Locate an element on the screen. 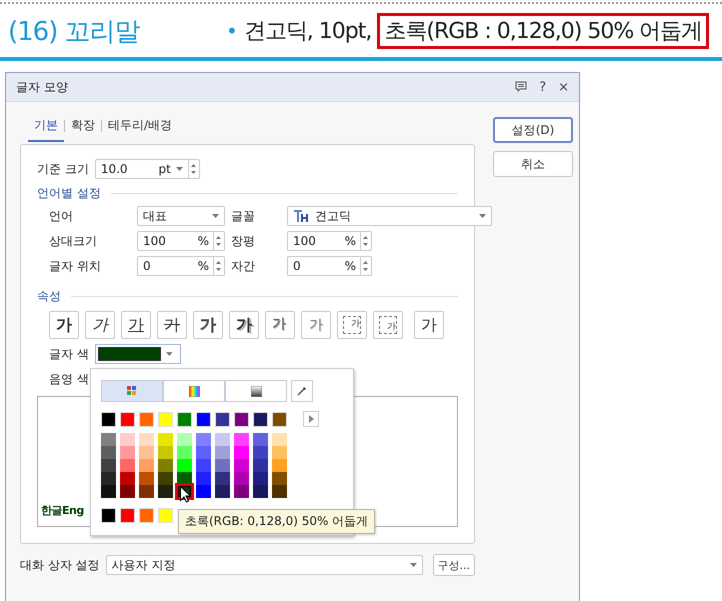  text-color-dropdown is located at coordinates (137, 354).